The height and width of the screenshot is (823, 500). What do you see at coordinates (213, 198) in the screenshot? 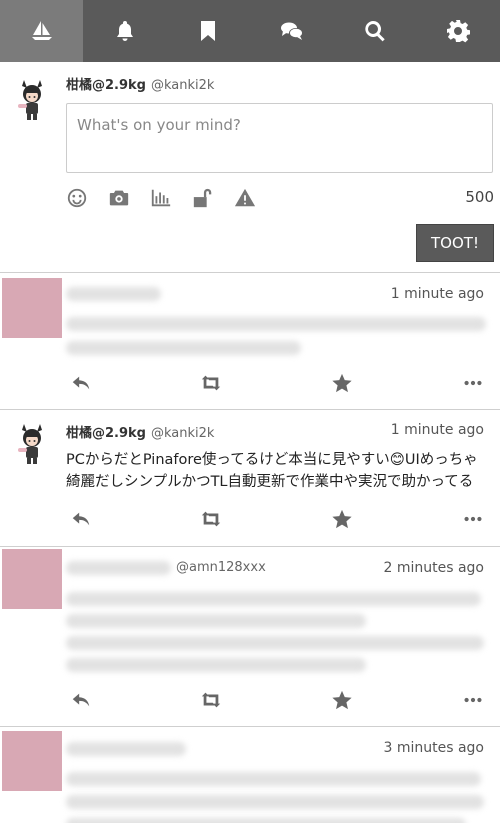
I see `visibility-button` at bounding box center [213, 198].